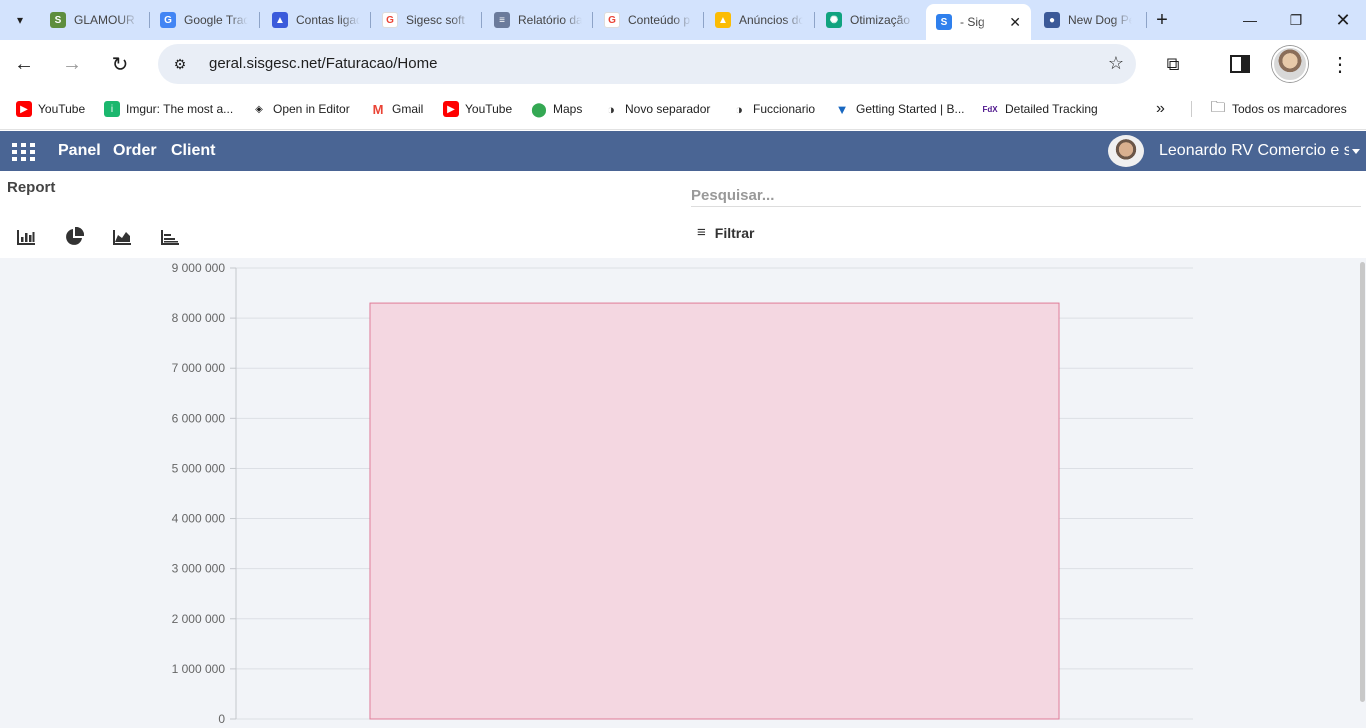 The width and height of the screenshot is (1366, 728). I want to click on bar-chart-view-button, so click(26, 237).